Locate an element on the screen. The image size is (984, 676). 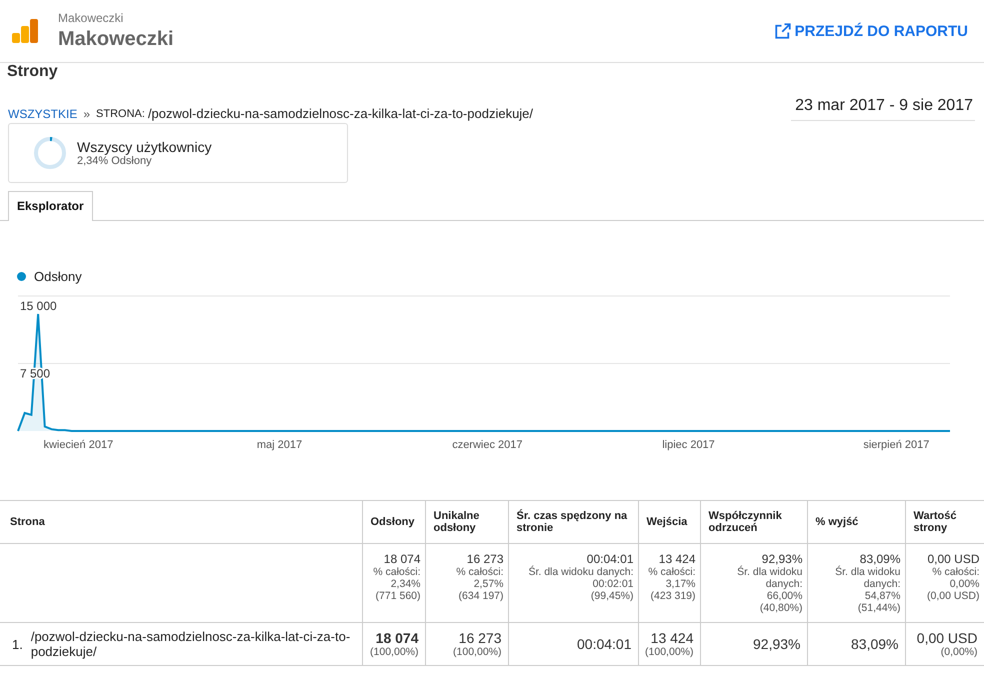
total-value: 00:04:01 is located at coordinates (610, 559).